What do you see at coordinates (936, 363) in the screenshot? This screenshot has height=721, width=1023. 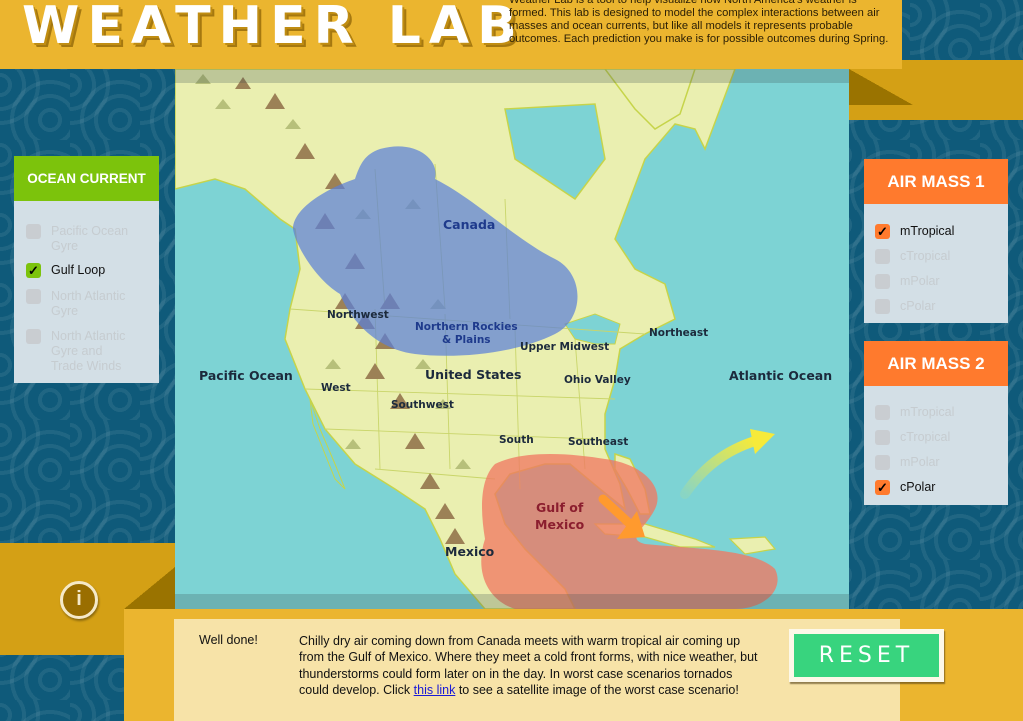 I see `air-mass-2-title: AIR MASS 2` at bounding box center [936, 363].